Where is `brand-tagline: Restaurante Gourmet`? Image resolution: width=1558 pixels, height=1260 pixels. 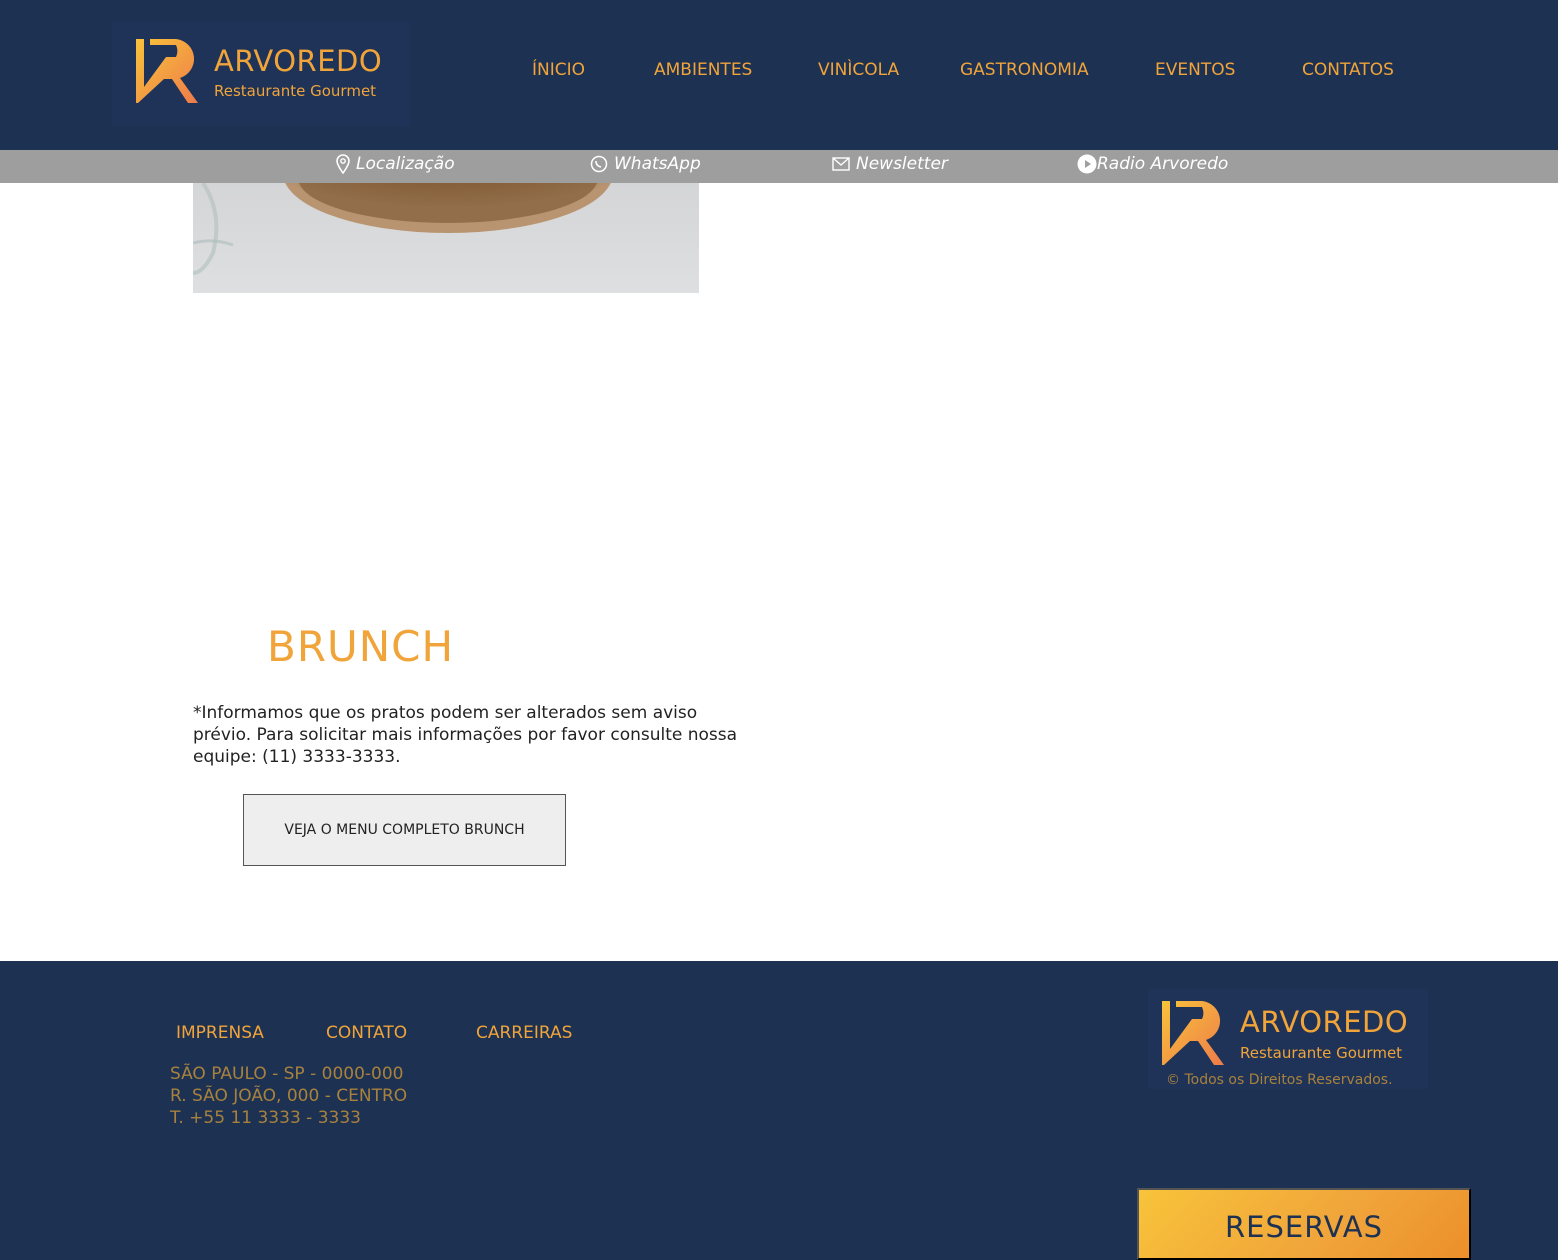
brand-tagline: Restaurante Gourmet is located at coordinates (295, 91).